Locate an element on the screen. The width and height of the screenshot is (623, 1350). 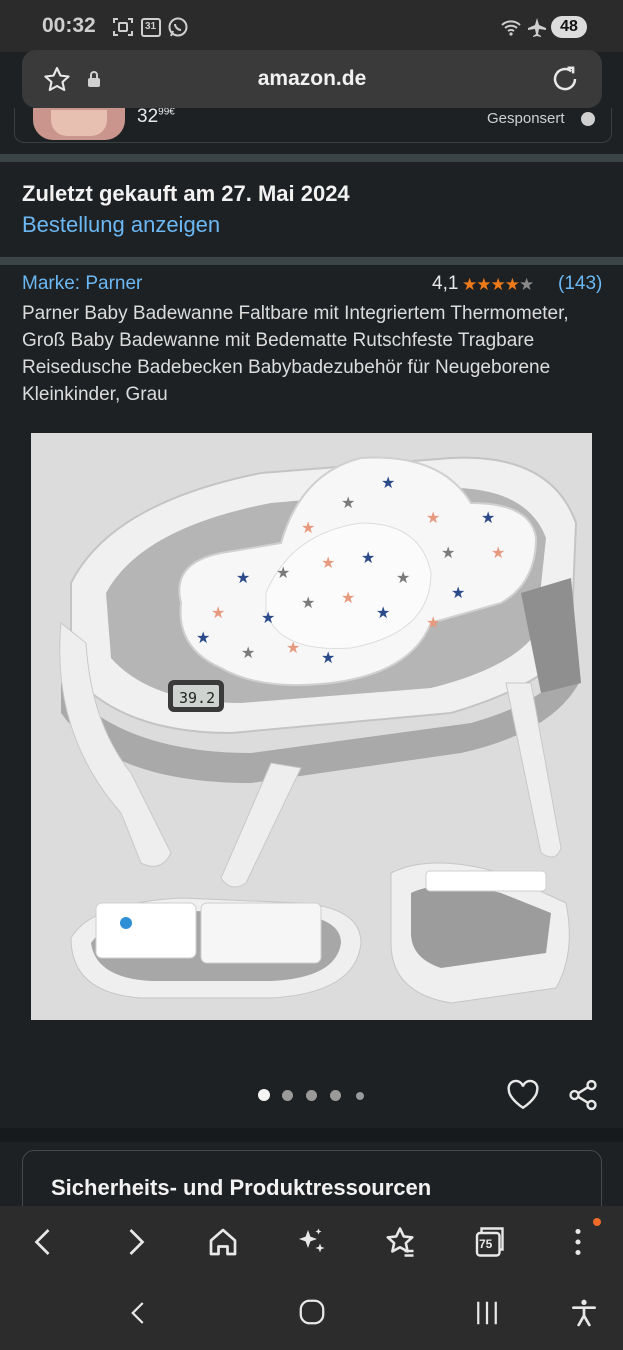
status-time: 00:32 is located at coordinates (69, 25).